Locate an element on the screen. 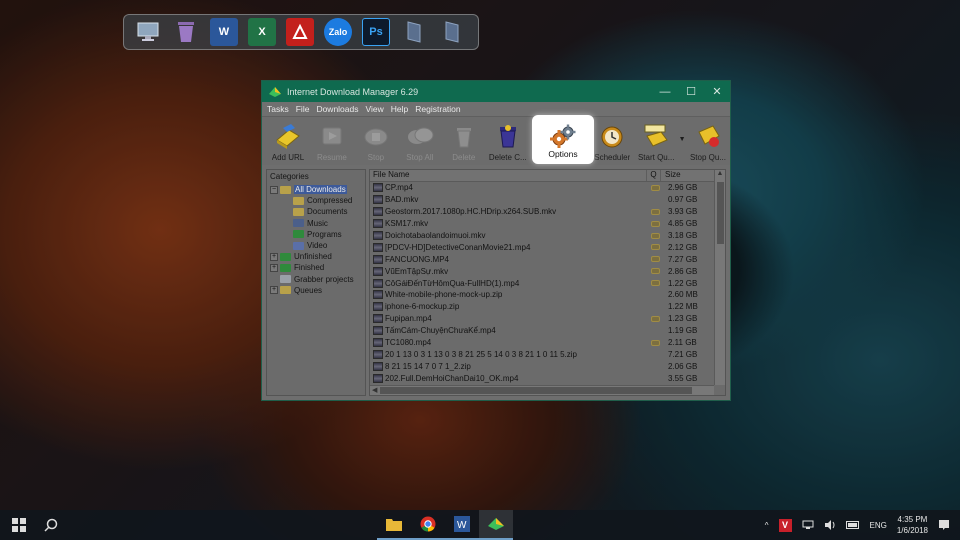 The image size is (960, 540). category-all-downloads: − All Downloads is located at coordinates (316, 189).